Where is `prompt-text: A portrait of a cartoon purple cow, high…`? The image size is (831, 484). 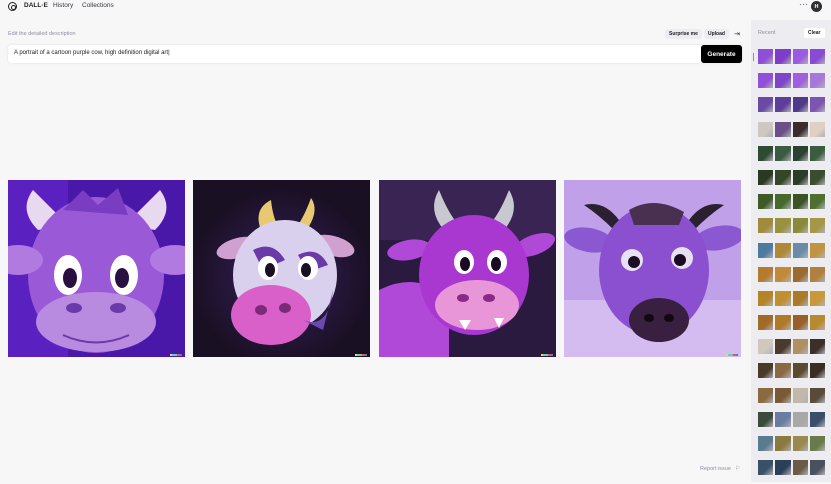
prompt-text: A portrait of a cartoon purple cow, high… is located at coordinates (92, 53).